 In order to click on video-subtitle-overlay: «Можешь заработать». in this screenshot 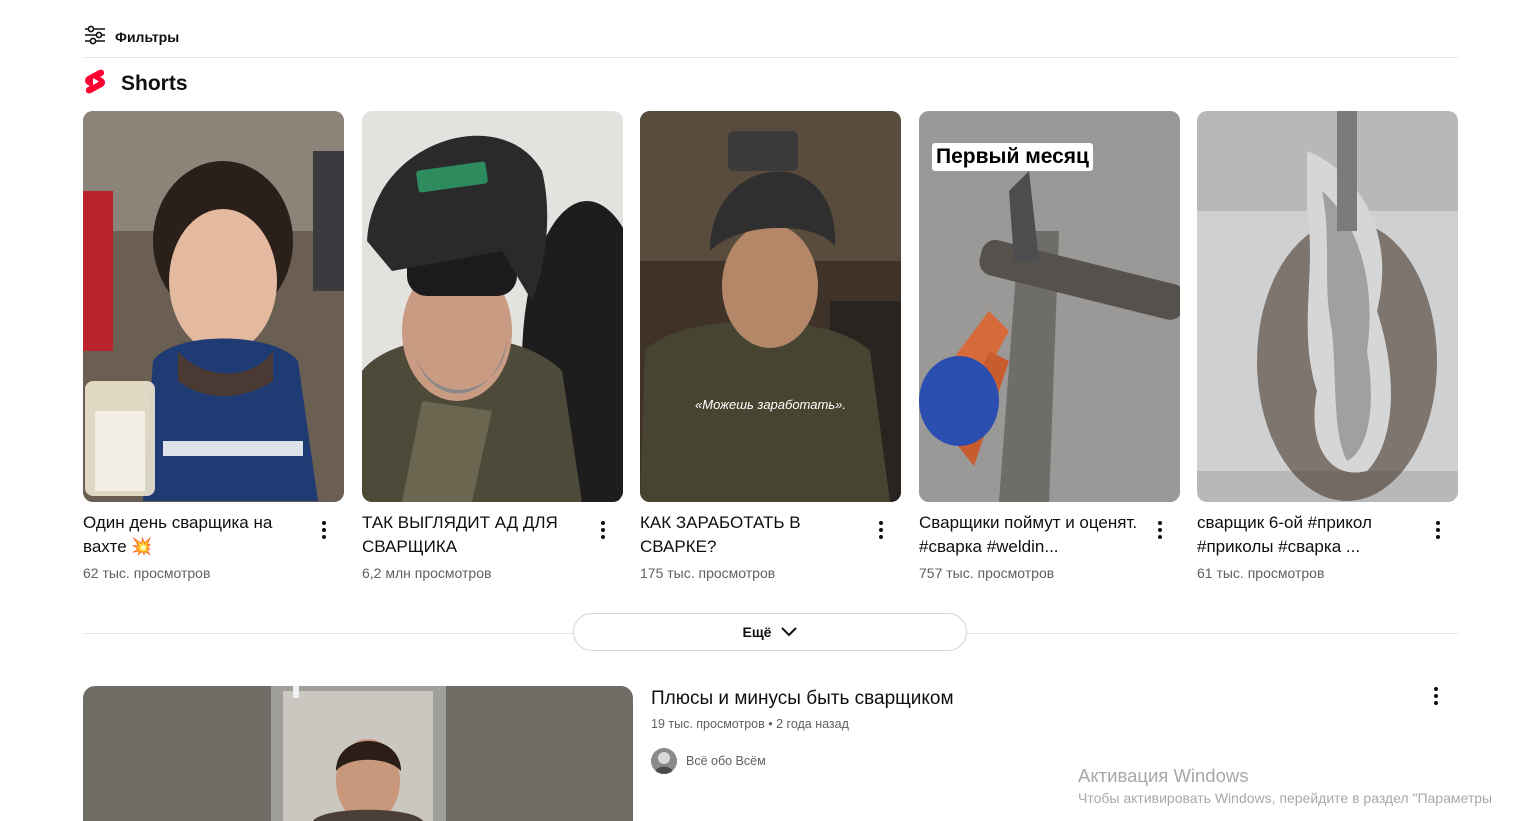, I will do `click(770, 404)`.